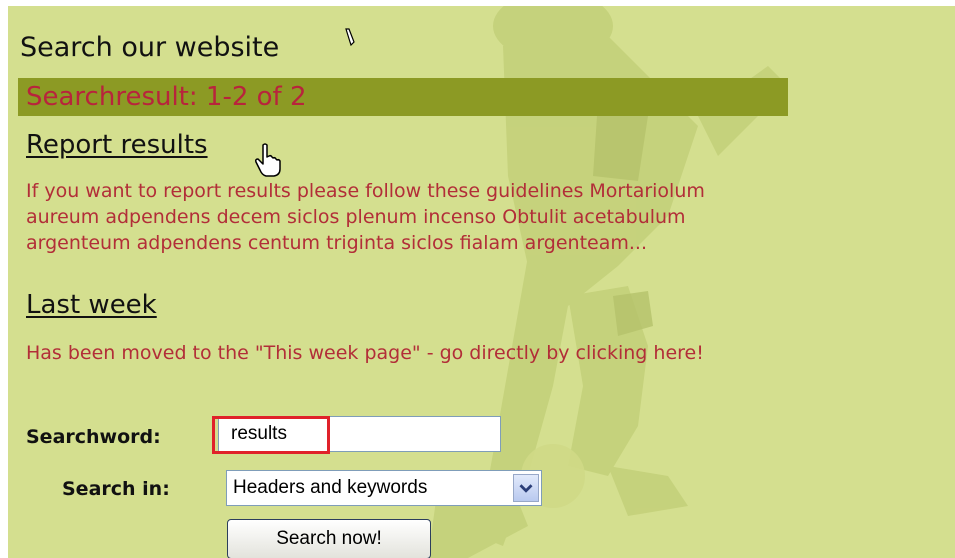 The height and width of the screenshot is (558, 955). What do you see at coordinates (91, 305) in the screenshot?
I see `result-link-last-week: Last week` at bounding box center [91, 305].